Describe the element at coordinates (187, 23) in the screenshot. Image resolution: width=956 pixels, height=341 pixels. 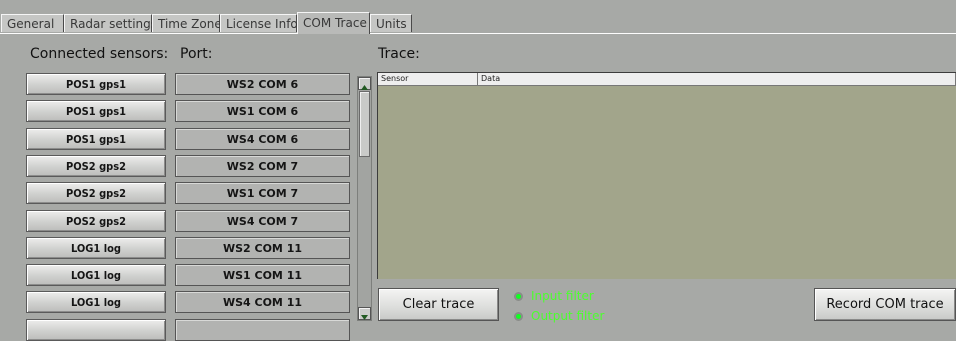
I see `tab-time-zone: Time Zone` at that location.